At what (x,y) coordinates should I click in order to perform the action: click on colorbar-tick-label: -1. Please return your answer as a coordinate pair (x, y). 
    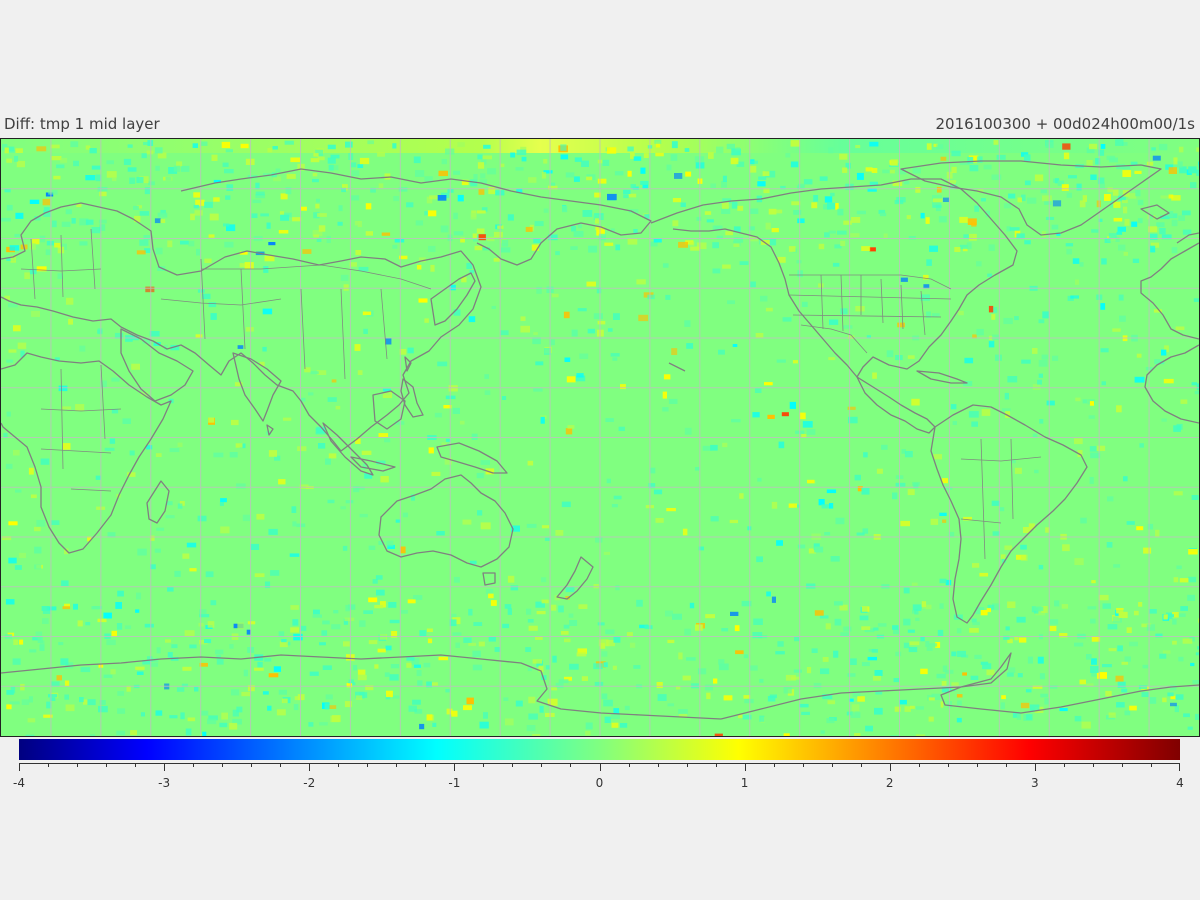
    Looking at the image, I should click on (454, 783).